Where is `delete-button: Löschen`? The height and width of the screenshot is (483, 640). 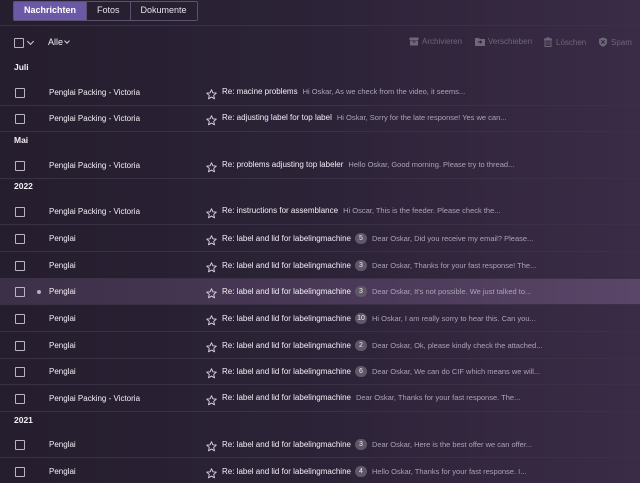 delete-button: Löschen is located at coordinates (564, 42).